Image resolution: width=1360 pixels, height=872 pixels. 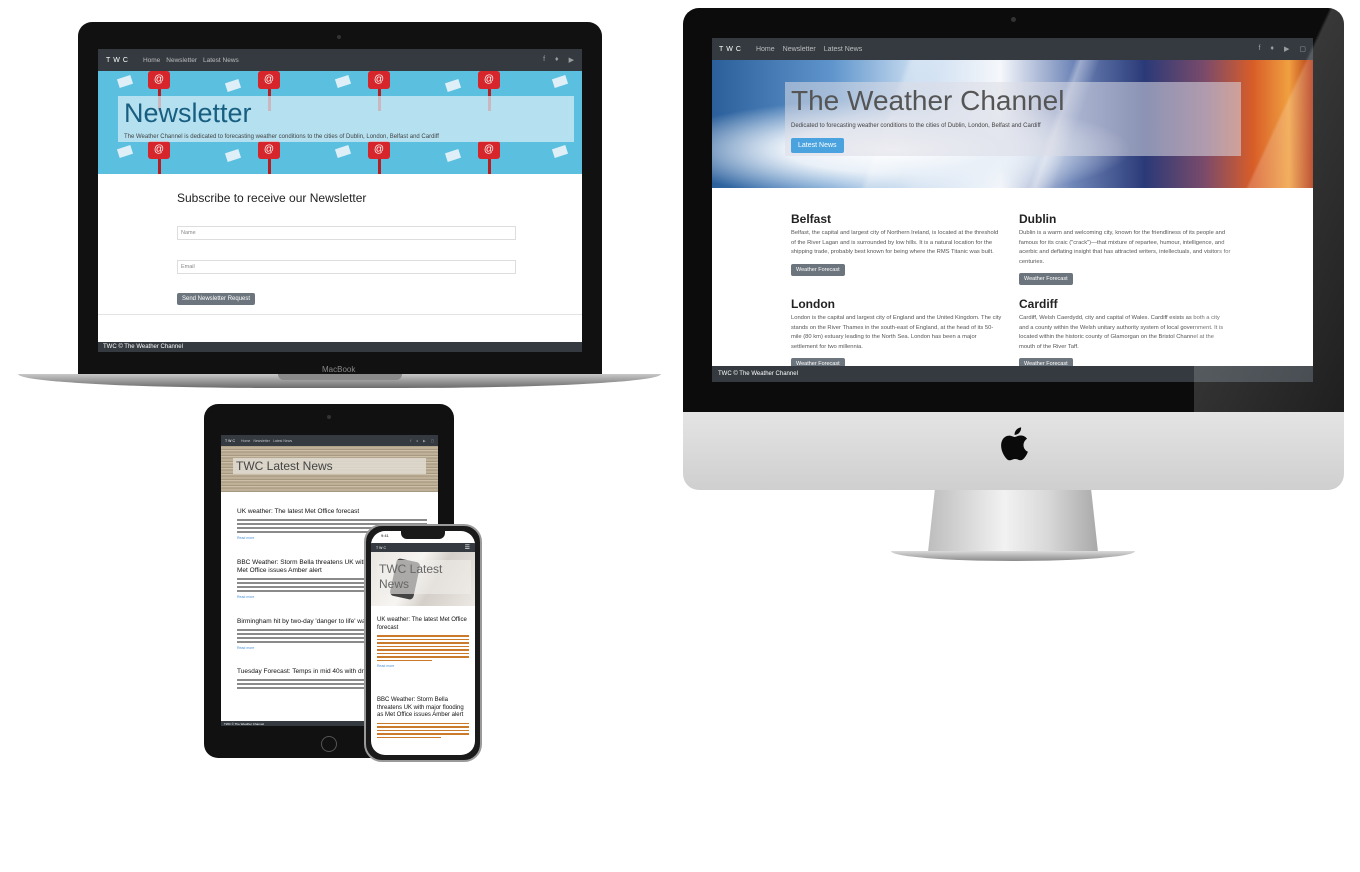 I want to click on navbar: TWC Home Newsletter Latest News f ♦ ▶ ▢, so click(x=329, y=440).